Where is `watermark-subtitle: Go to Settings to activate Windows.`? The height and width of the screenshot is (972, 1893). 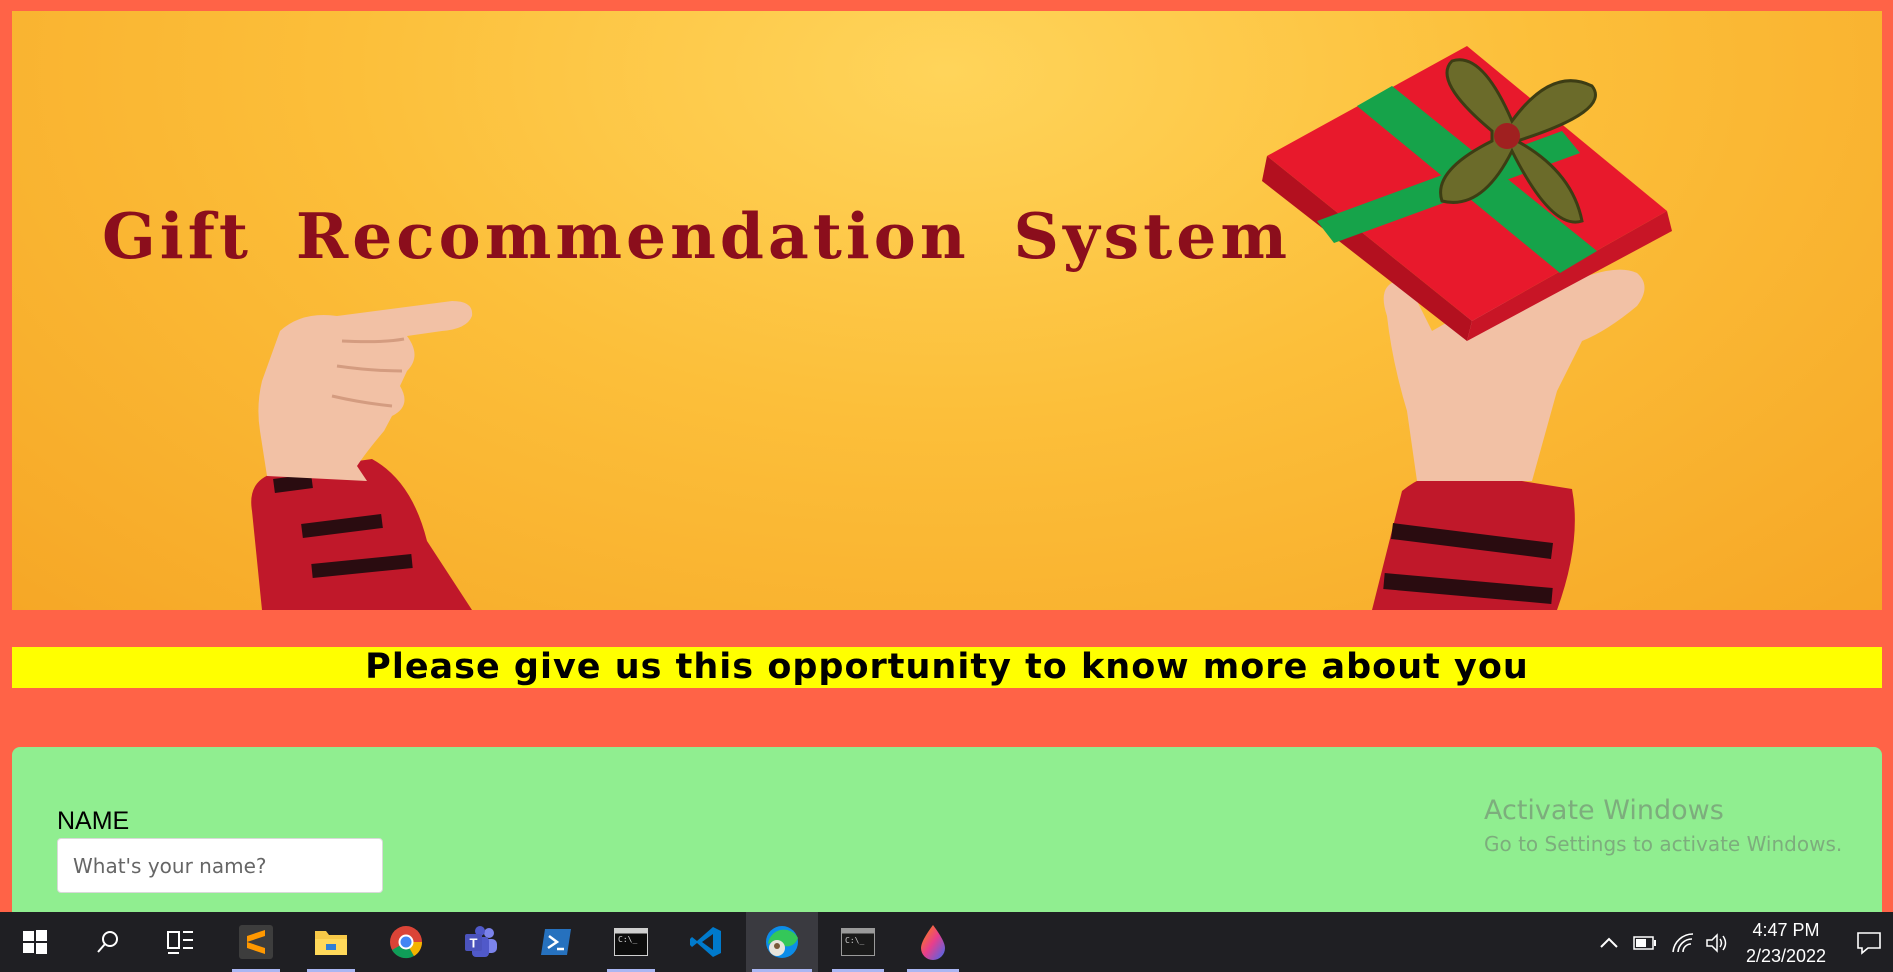 watermark-subtitle: Go to Settings to activate Windows. is located at coordinates (1663, 844).